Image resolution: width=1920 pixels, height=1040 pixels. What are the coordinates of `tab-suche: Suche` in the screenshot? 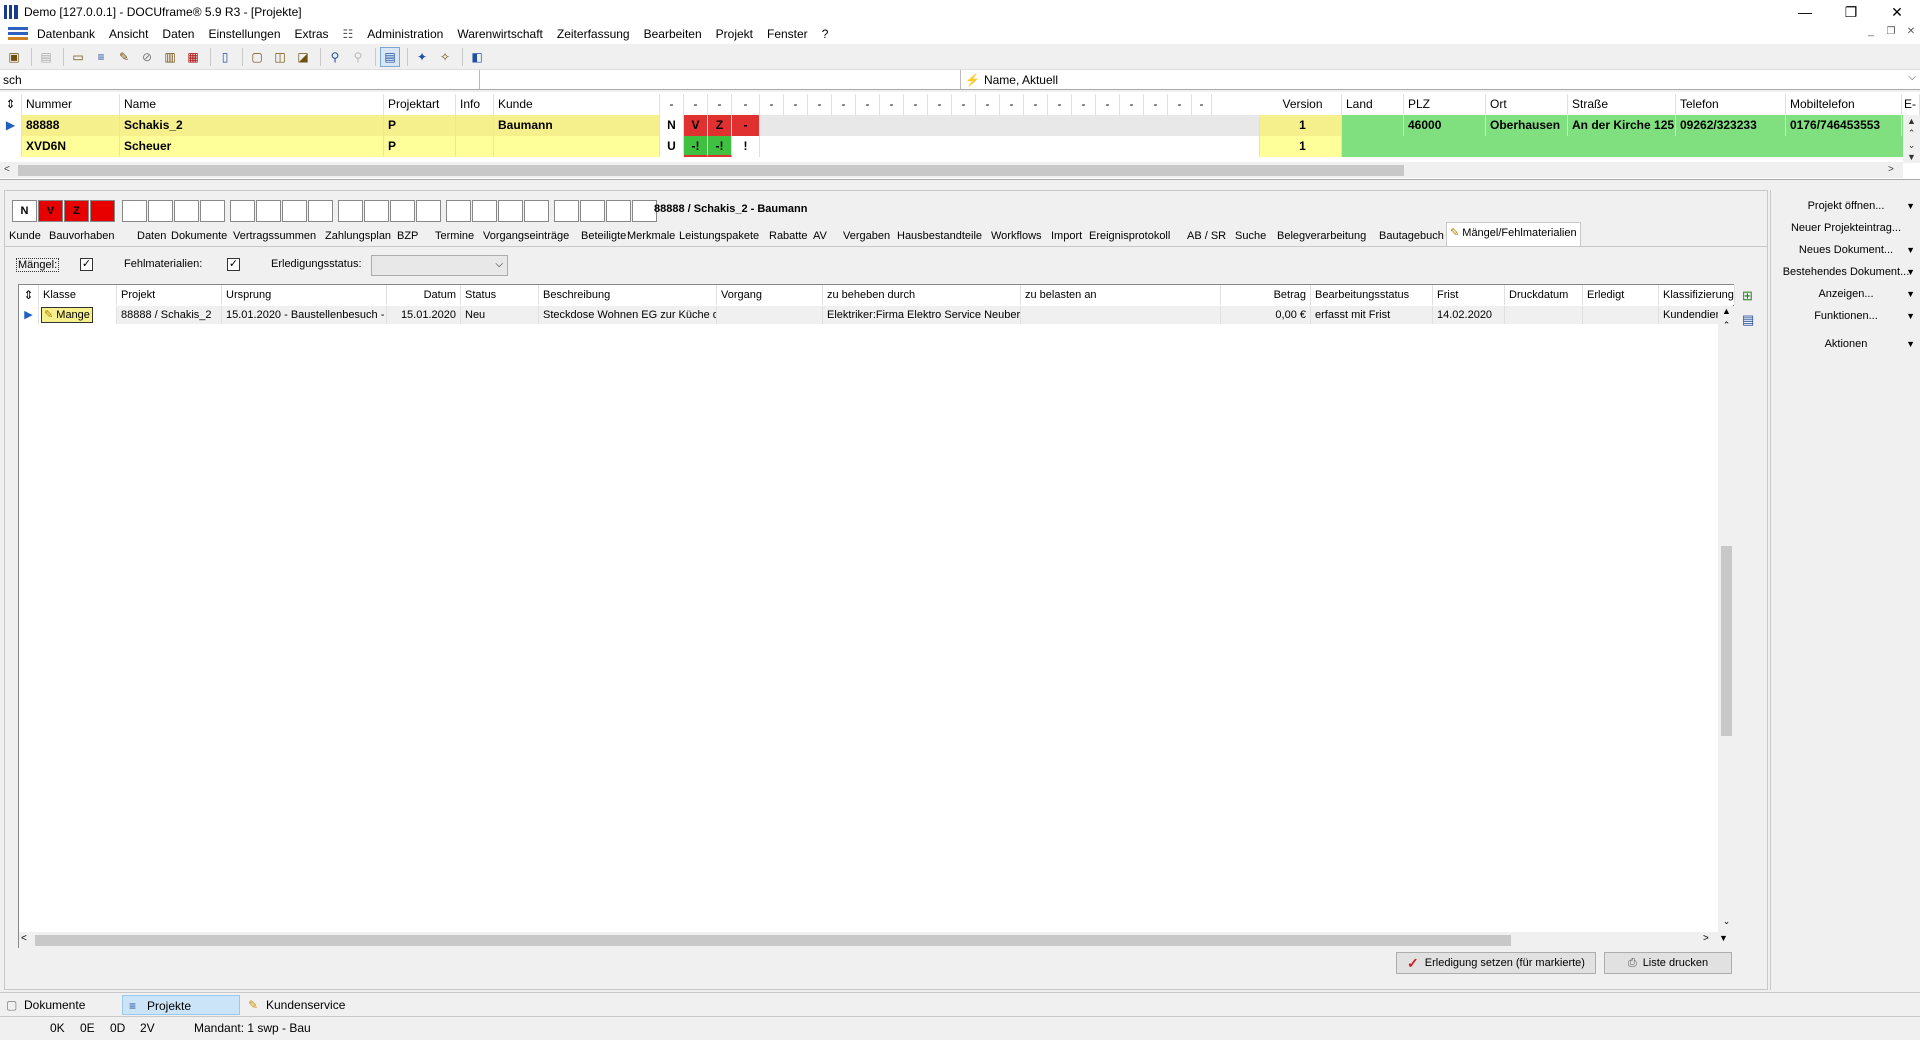 It's located at (1250, 236).